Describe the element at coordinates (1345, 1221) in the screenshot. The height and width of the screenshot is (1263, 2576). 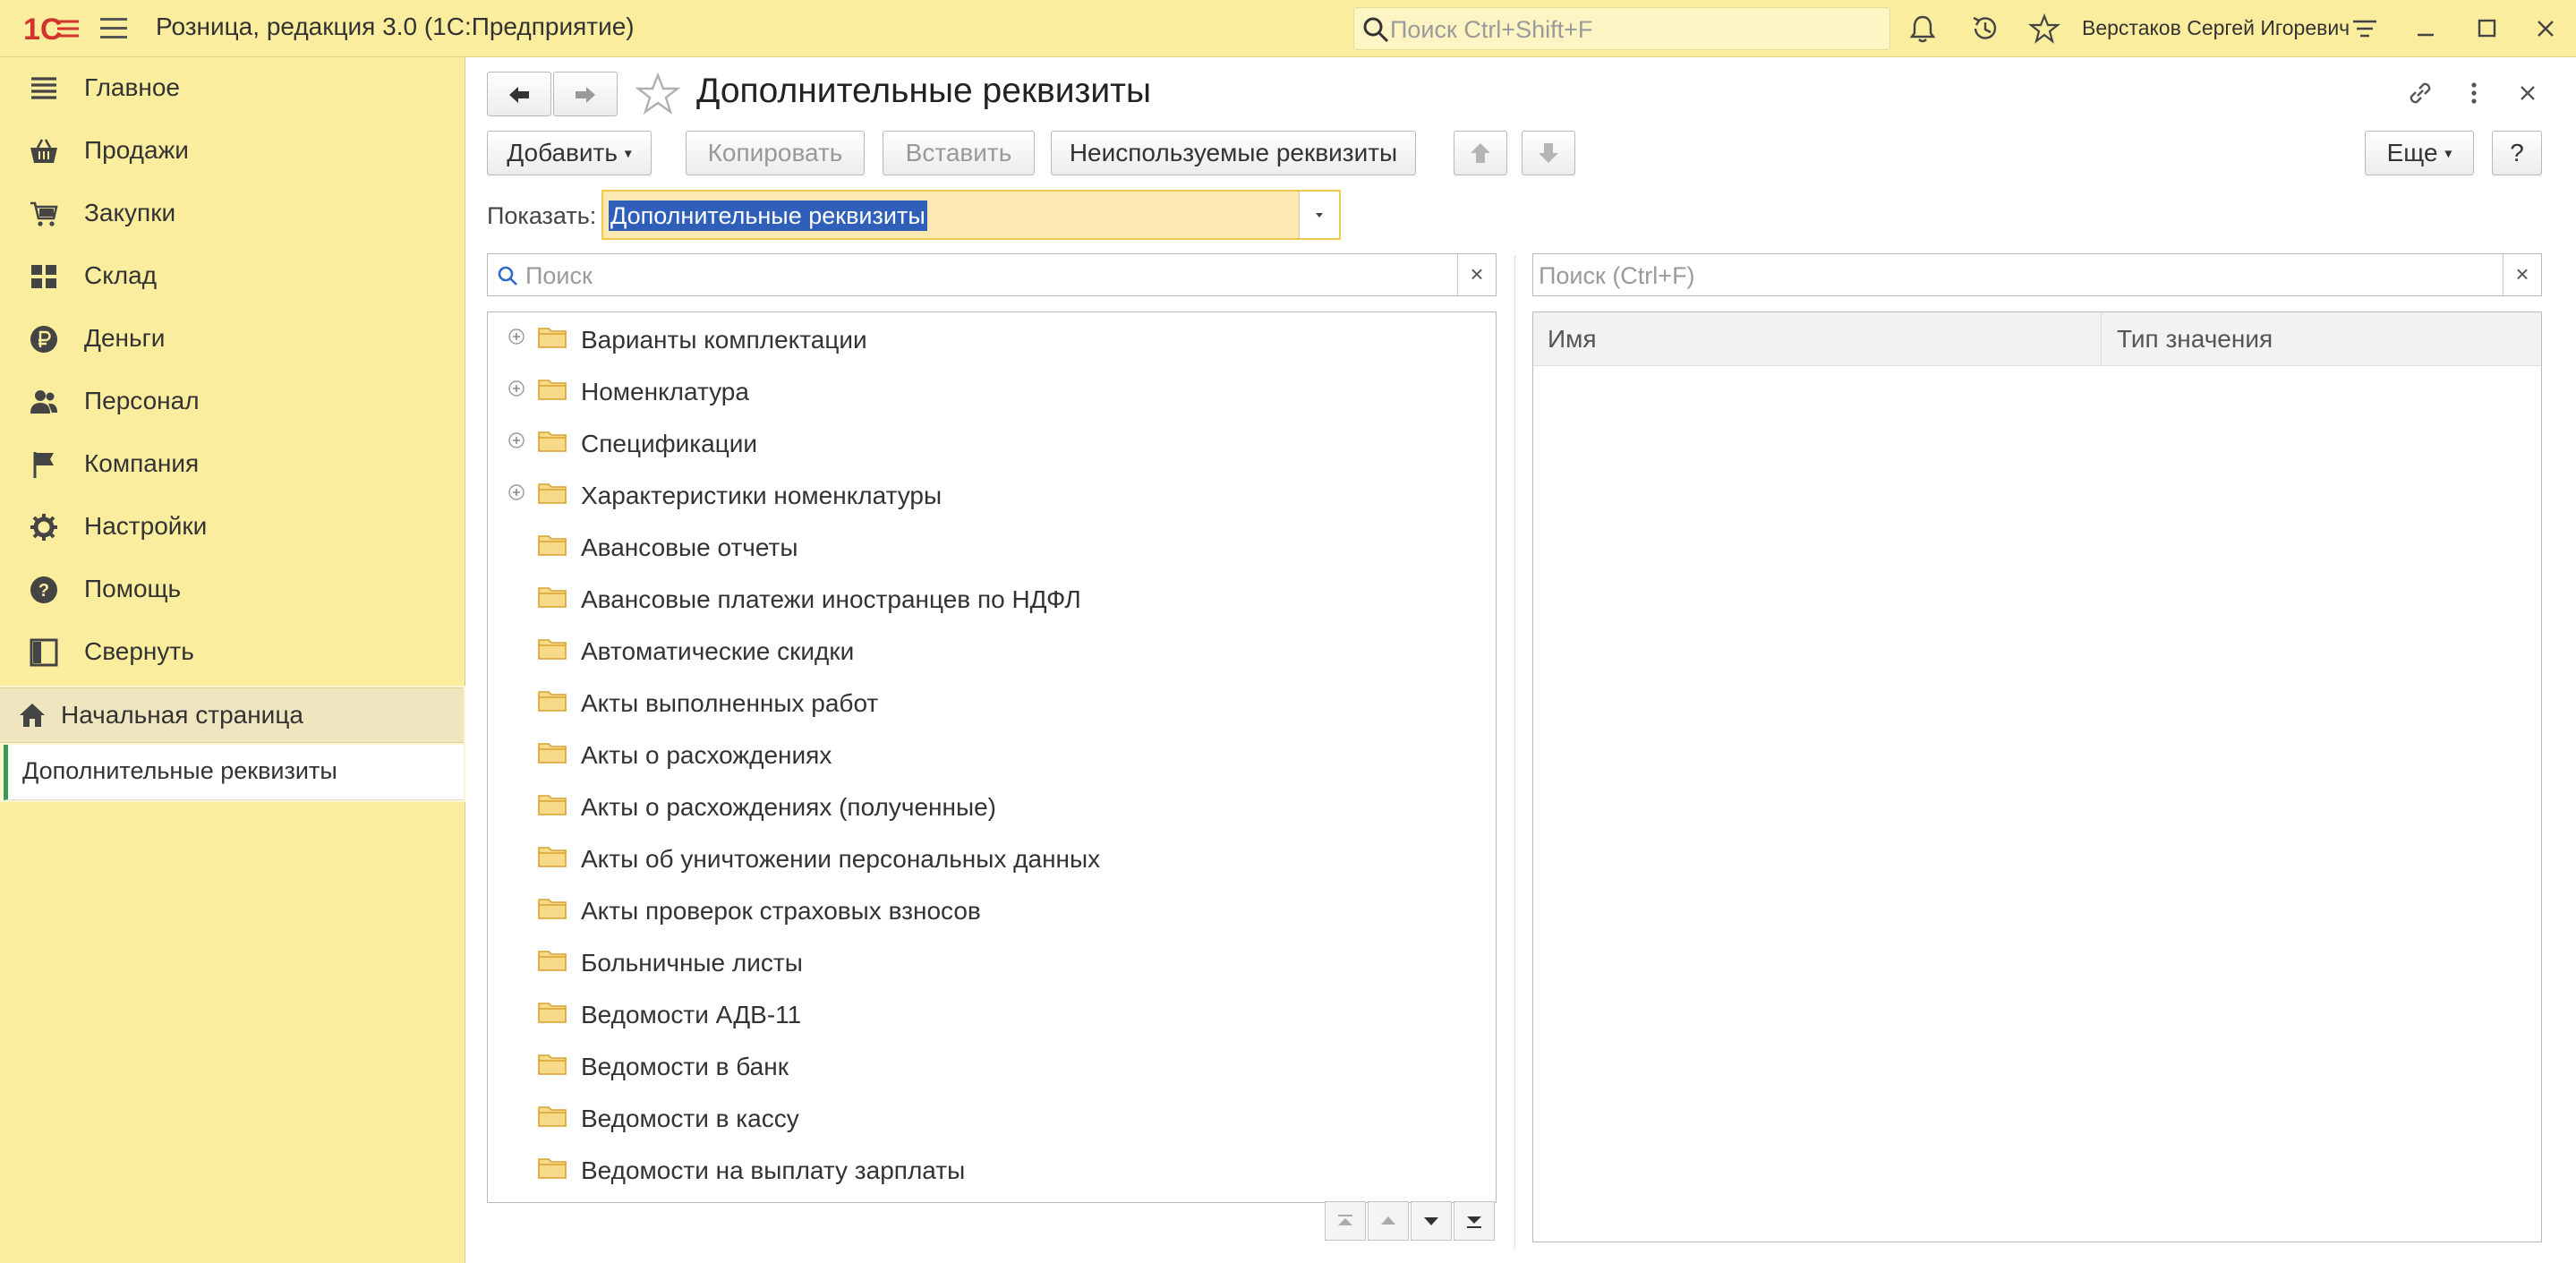
I see `scroll-to-top-button` at that location.